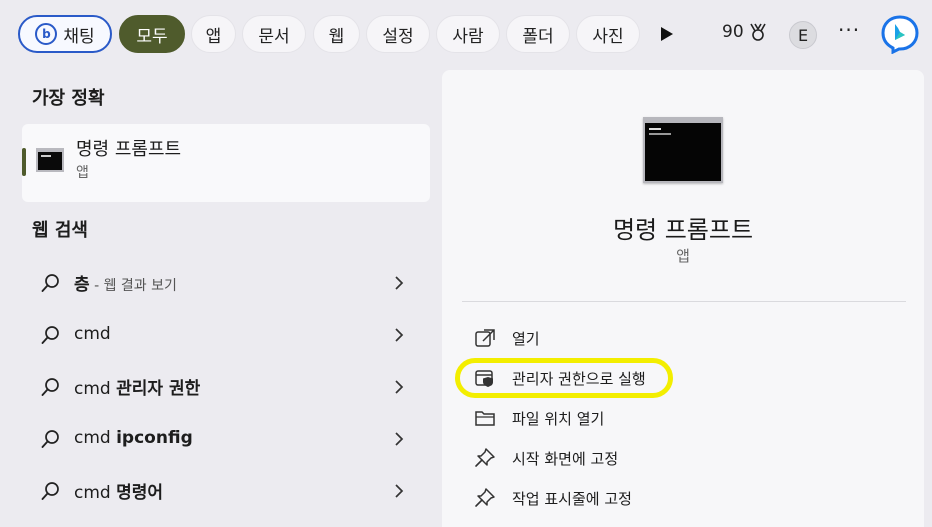 The height and width of the screenshot is (527, 932). I want to click on action-open-file-location: 파일 위치 열기, so click(687, 418).